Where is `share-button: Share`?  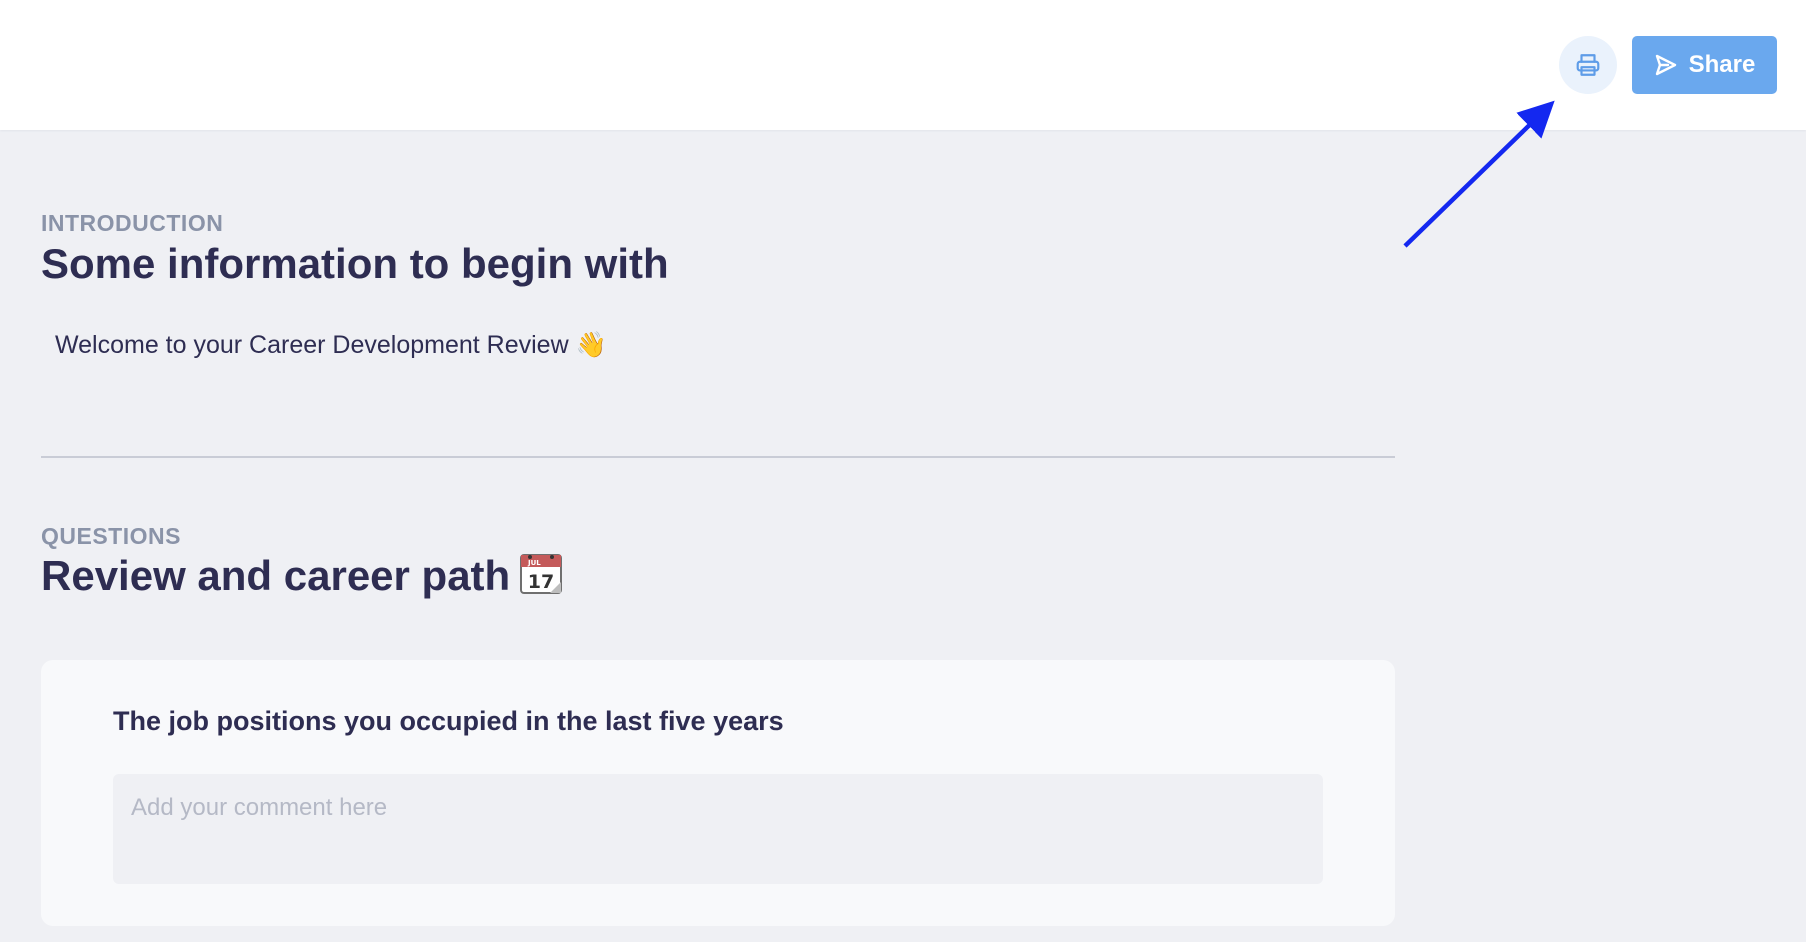
share-button: Share is located at coordinates (1704, 65).